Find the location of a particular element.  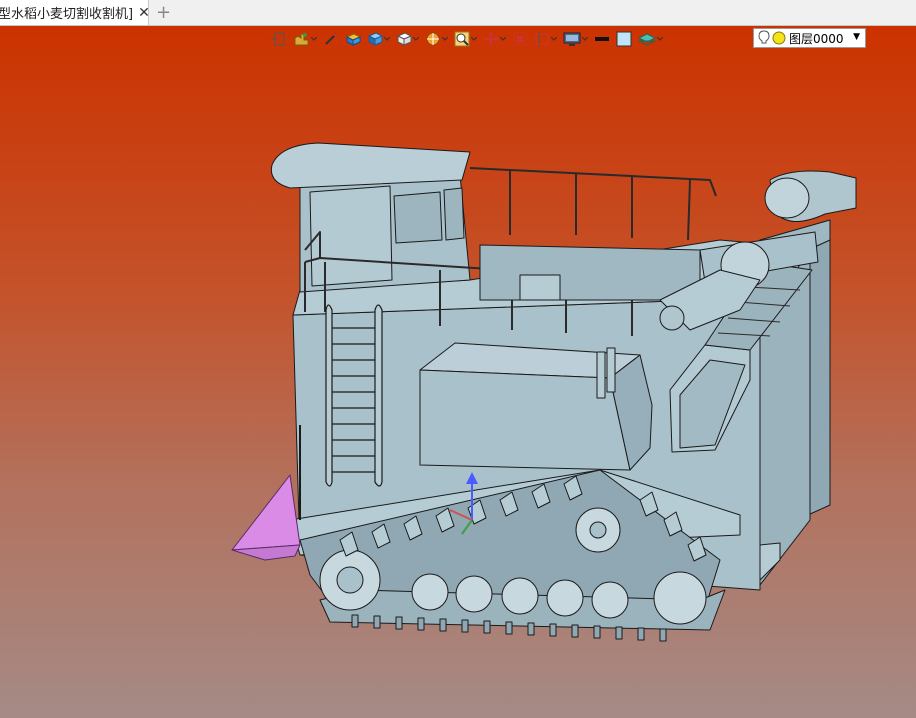

view-toolbar is located at coordinates (469, 39).